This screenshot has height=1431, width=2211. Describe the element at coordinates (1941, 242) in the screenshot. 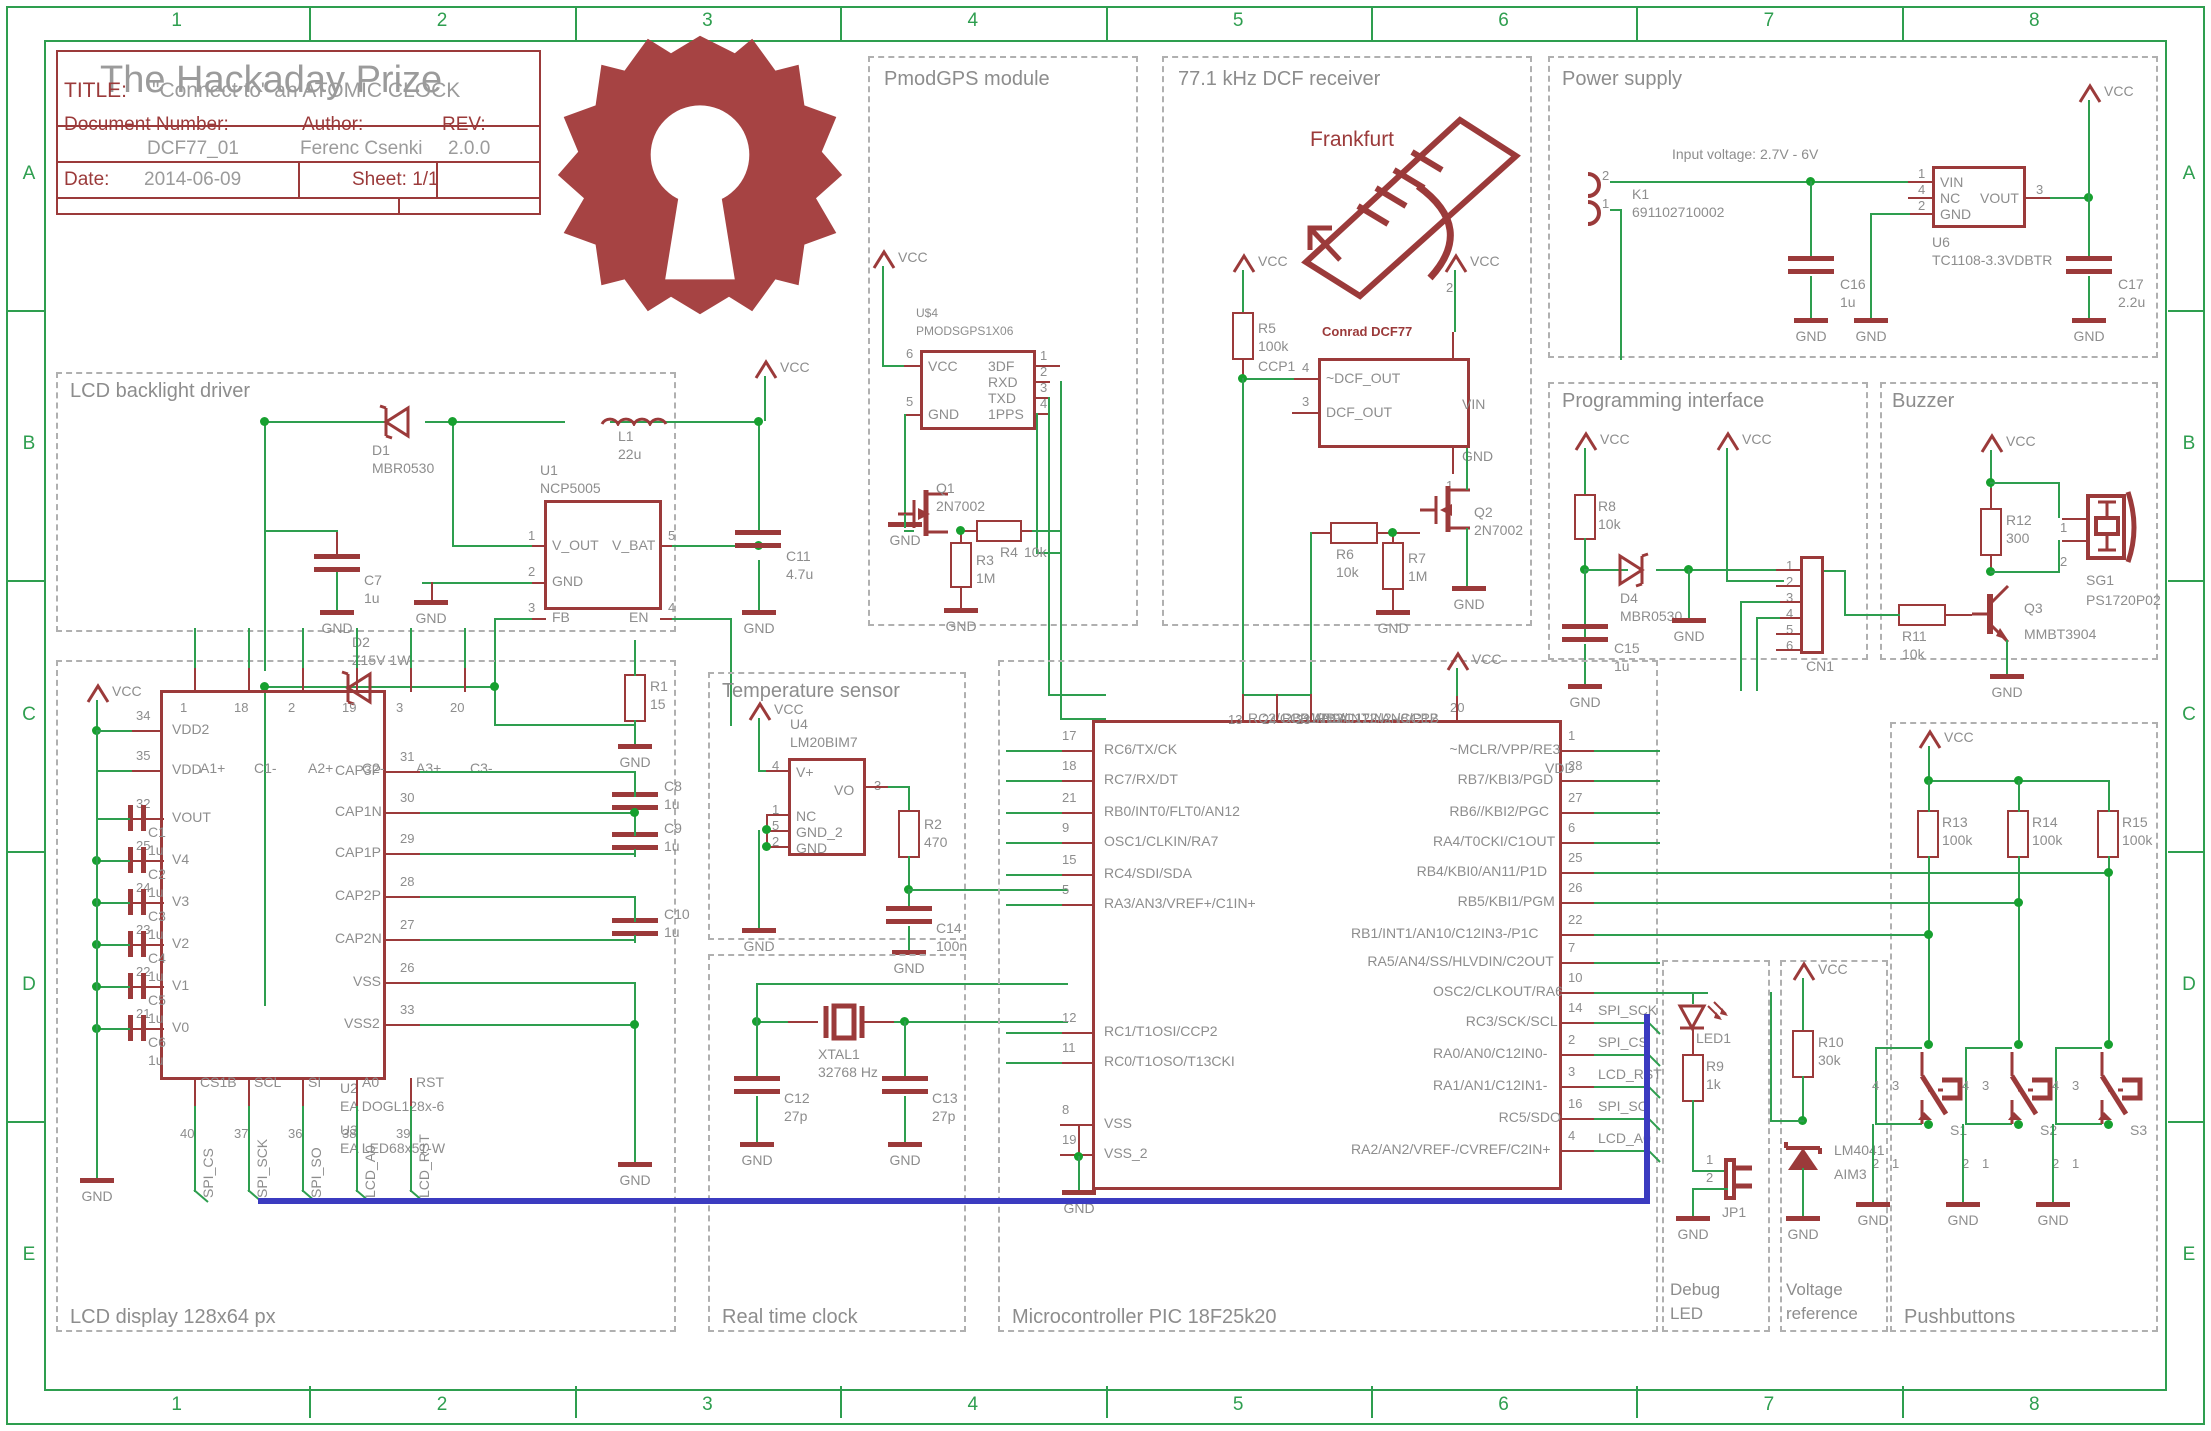

I see `u6-ref: U6` at that location.